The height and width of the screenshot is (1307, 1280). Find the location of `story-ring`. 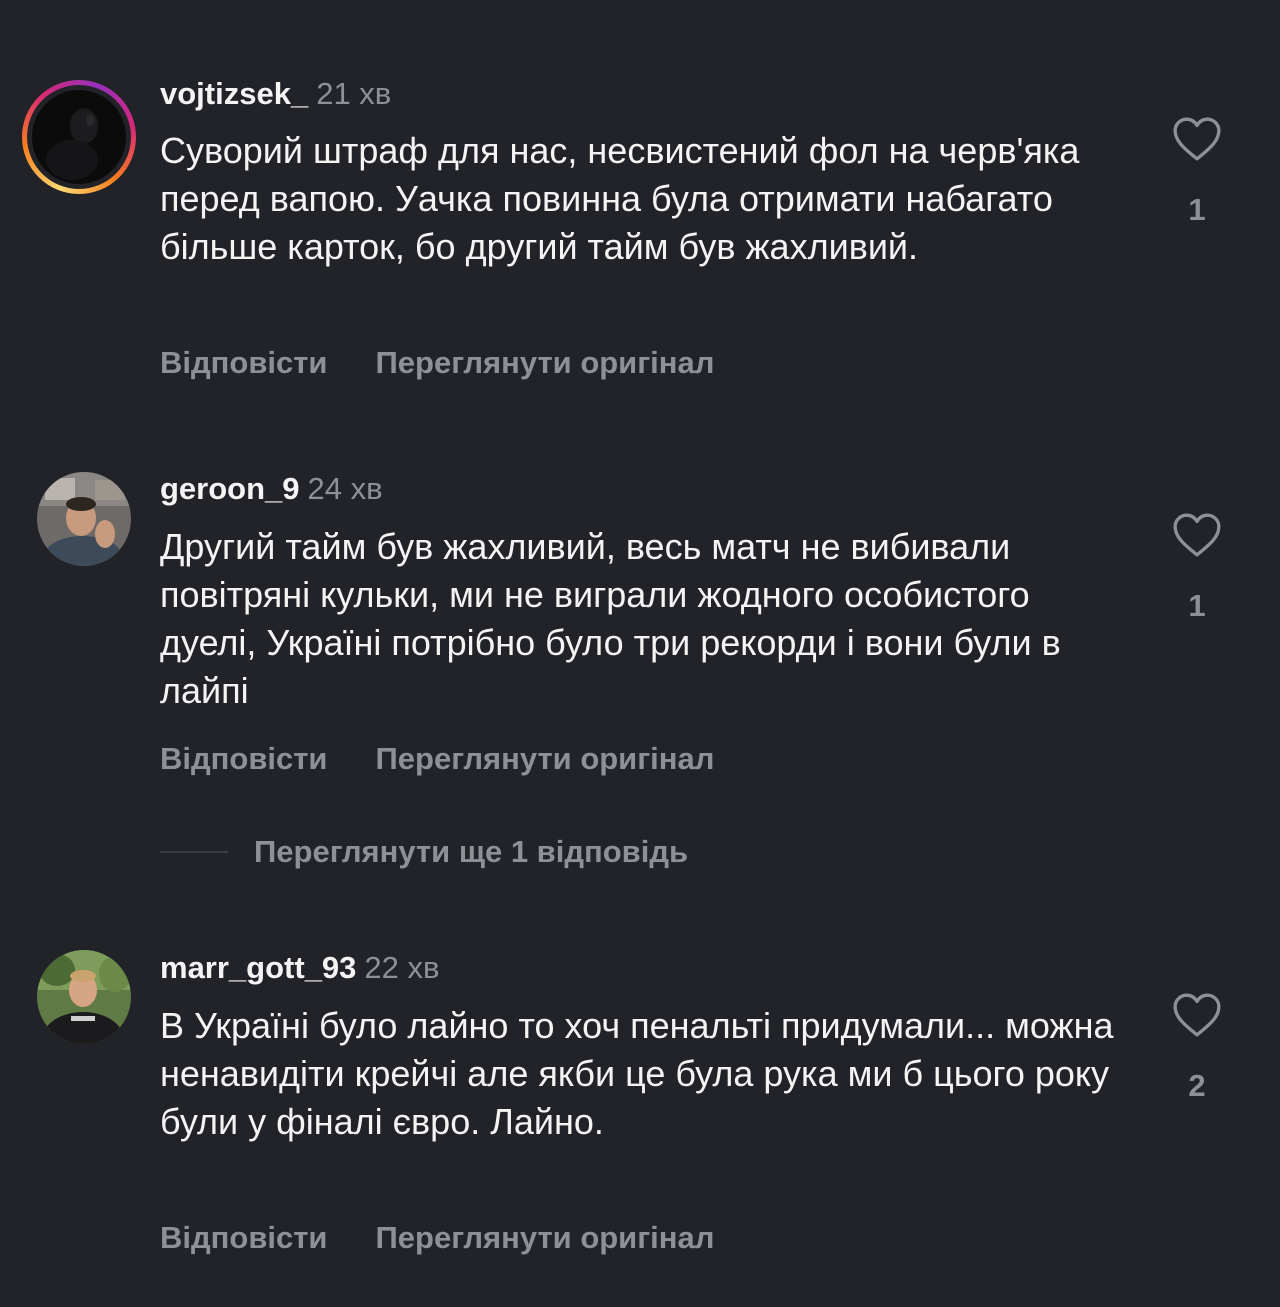

story-ring is located at coordinates (79, 137).